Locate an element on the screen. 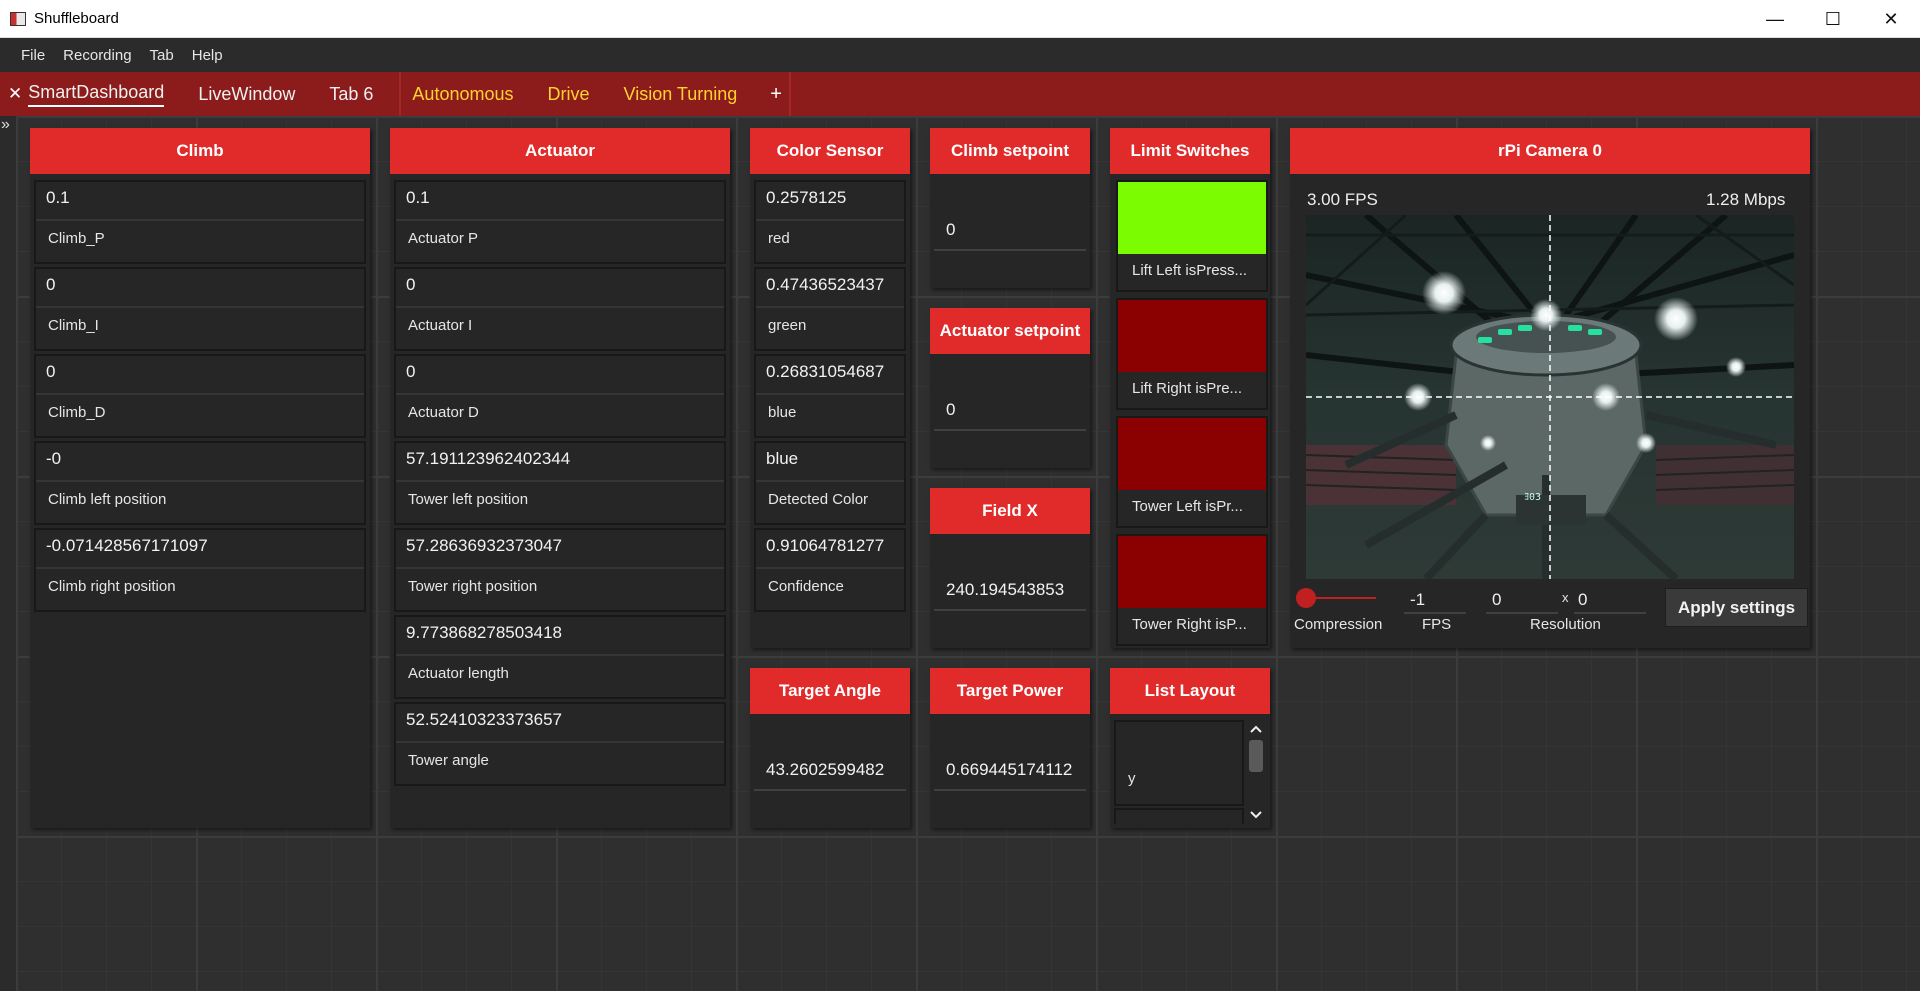 The image size is (1920, 991). color_sensor-entry-value: blue is located at coordinates (835, 459).